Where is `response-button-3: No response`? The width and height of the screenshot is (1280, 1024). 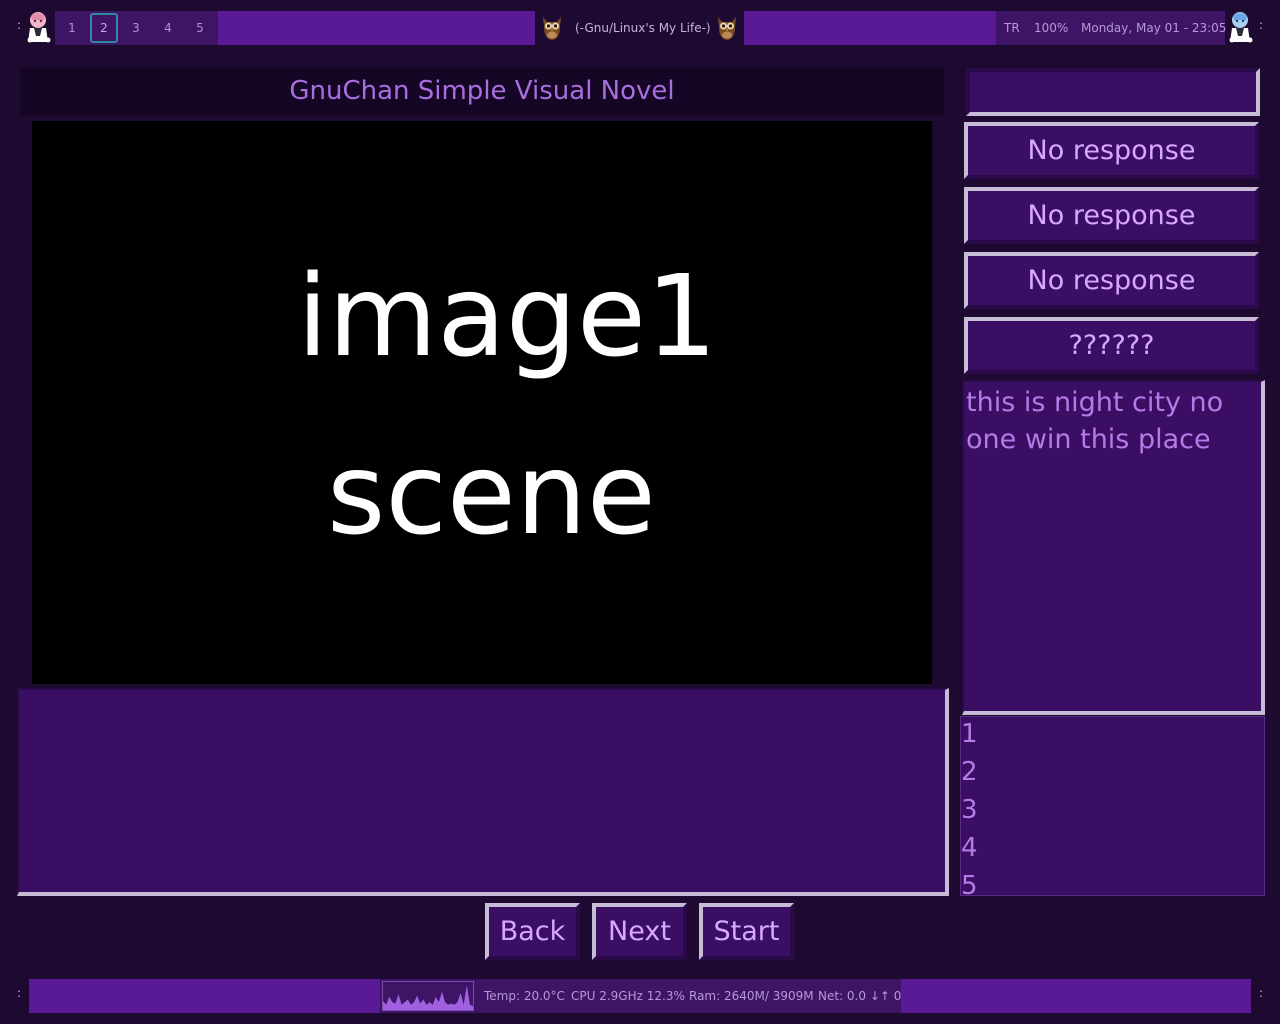
response-button-3: No response is located at coordinates (1111, 280).